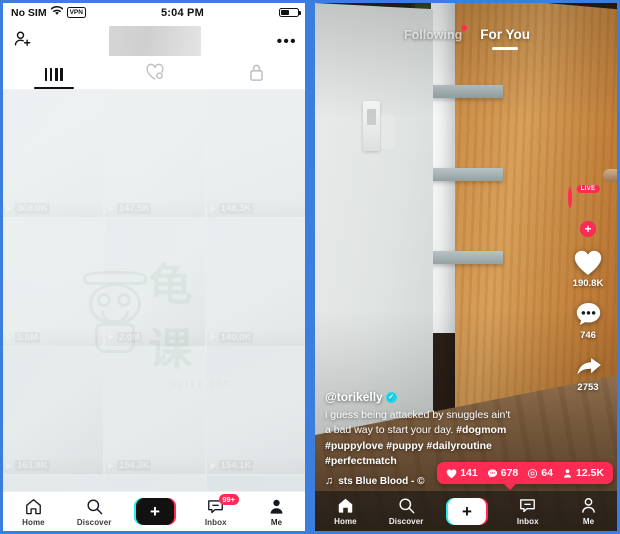 This screenshot has width=620, height=534. I want to click on view-count: 154.1K, so click(236, 465).